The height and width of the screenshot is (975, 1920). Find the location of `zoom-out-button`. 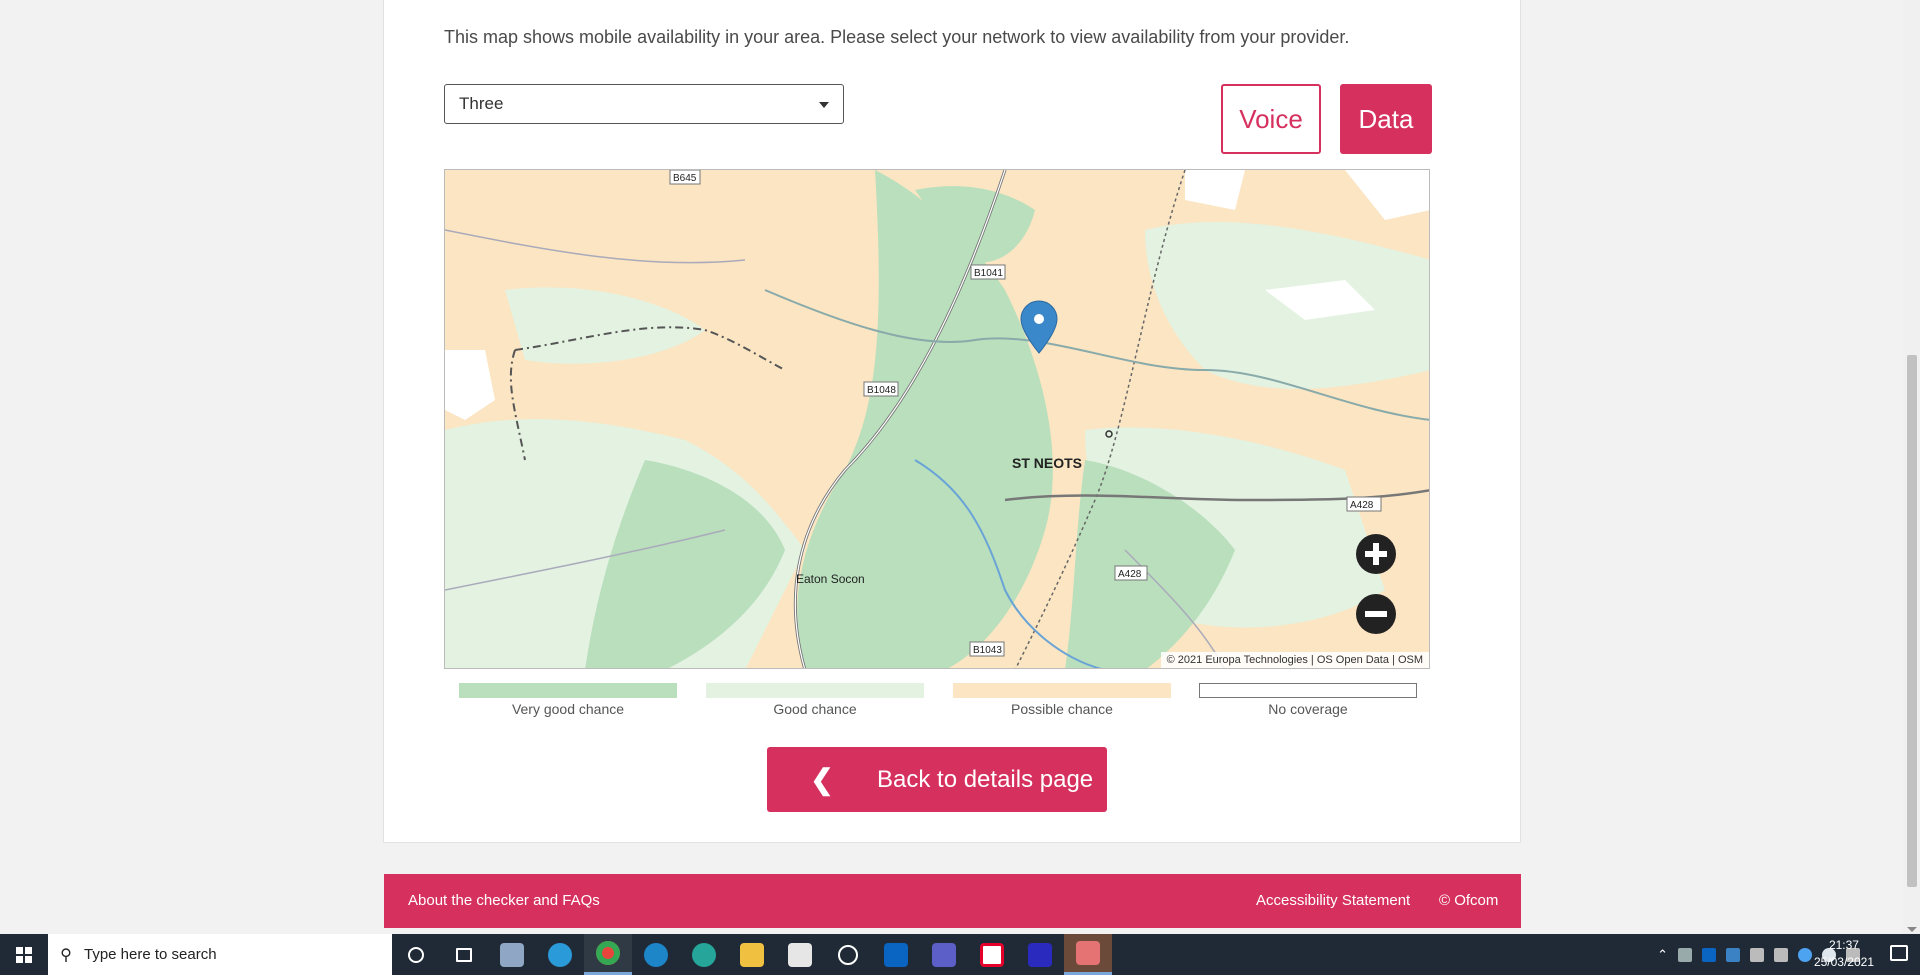

zoom-out-button is located at coordinates (1376, 614).